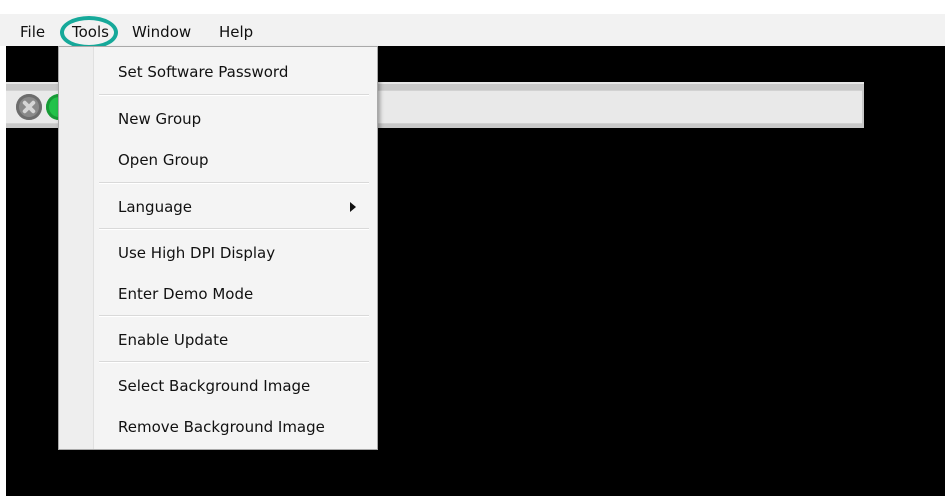  I want to click on submenu-arrow-icon, so click(353, 207).